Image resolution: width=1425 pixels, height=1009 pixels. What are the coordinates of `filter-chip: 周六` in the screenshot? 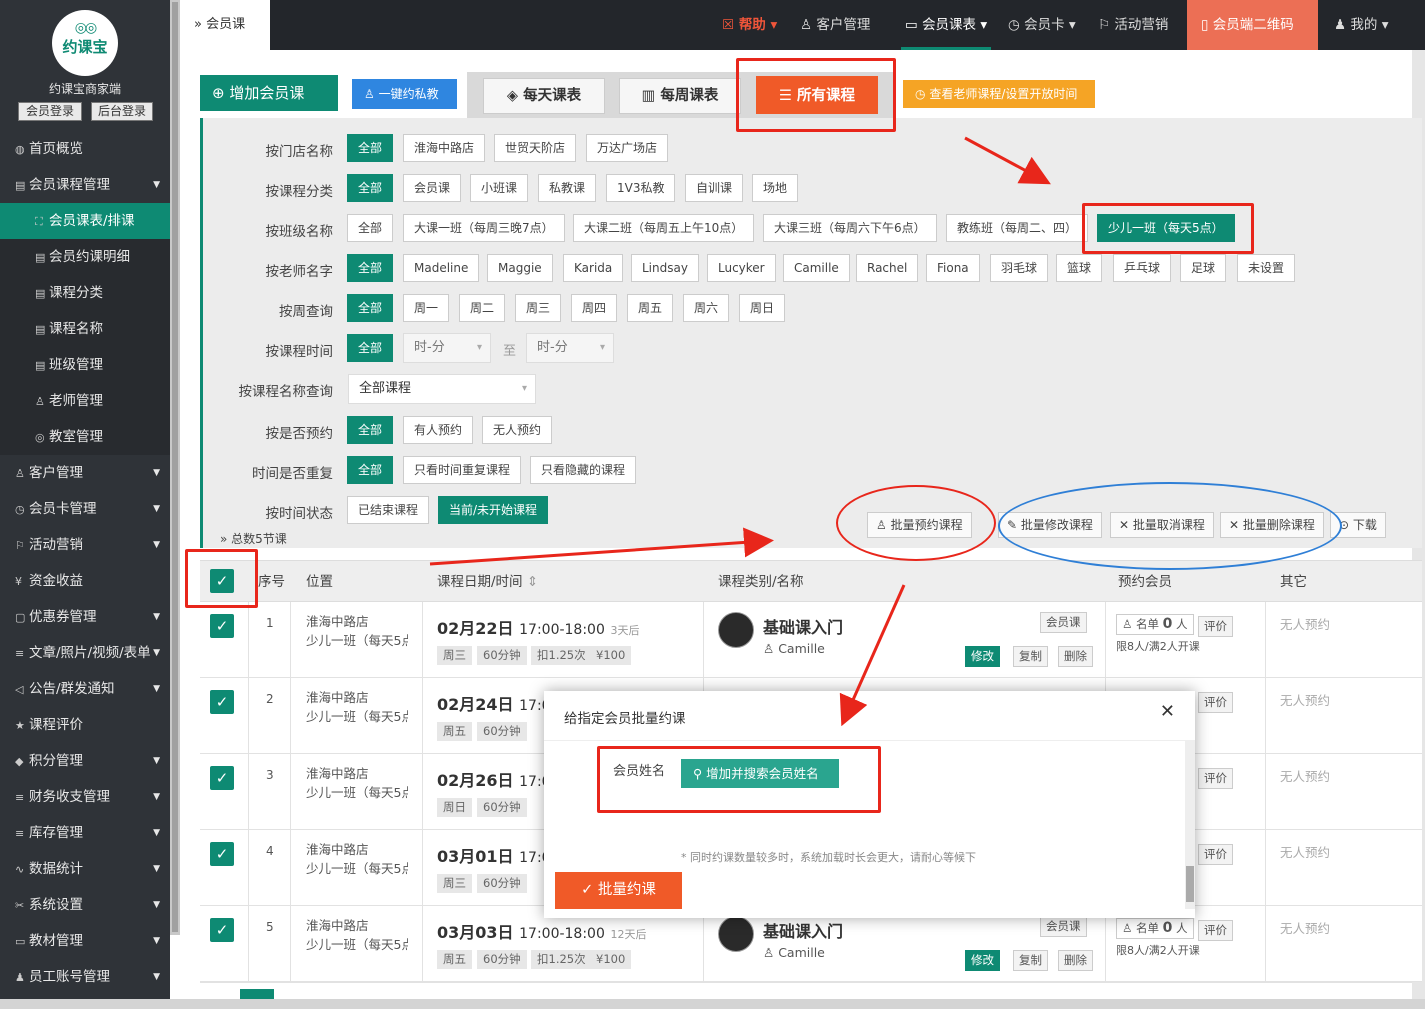 It's located at (706, 308).